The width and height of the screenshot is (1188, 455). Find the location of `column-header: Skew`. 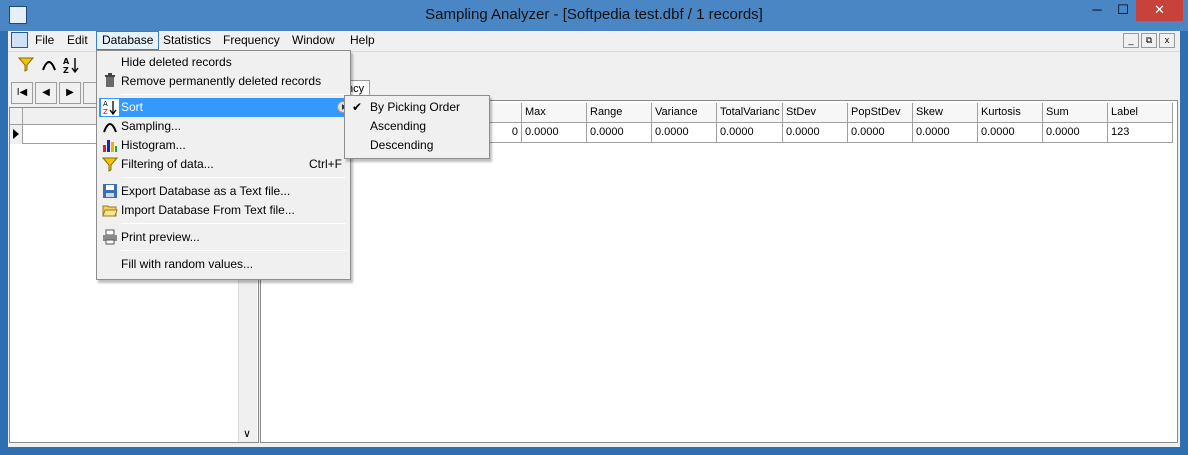

column-header: Skew is located at coordinates (945, 113).